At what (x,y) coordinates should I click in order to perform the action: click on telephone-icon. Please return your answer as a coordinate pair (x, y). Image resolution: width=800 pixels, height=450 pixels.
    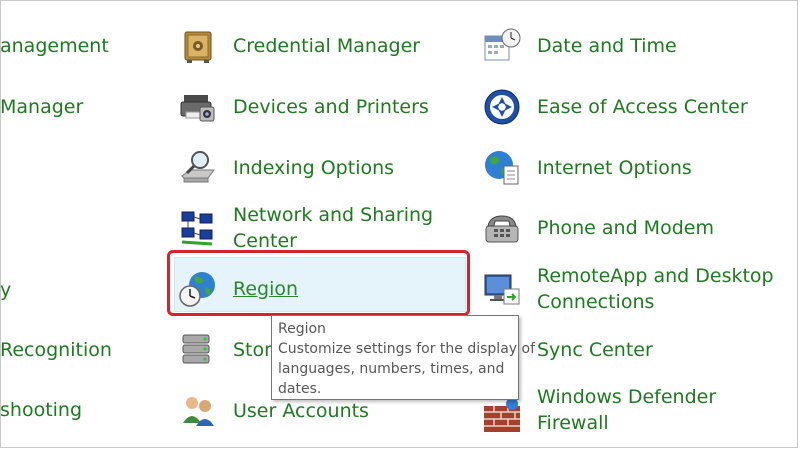
    Looking at the image, I should click on (502, 228).